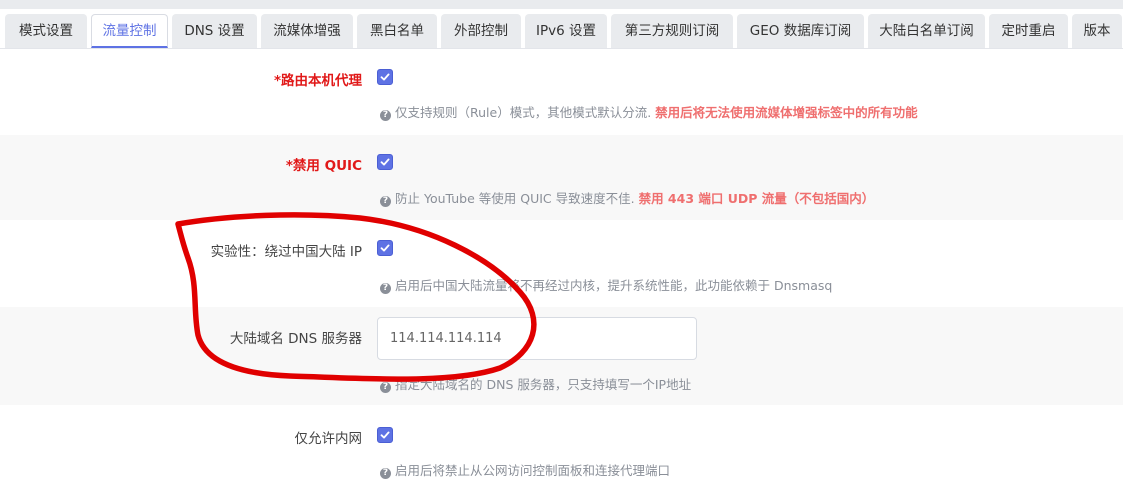 This screenshot has height=494, width=1123. What do you see at coordinates (535, 383) in the screenshot?
I see `china-dns-server-help: ? 指定大陆域名的 DNS 服务器，只支持填写一个IP地址` at bounding box center [535, 383].